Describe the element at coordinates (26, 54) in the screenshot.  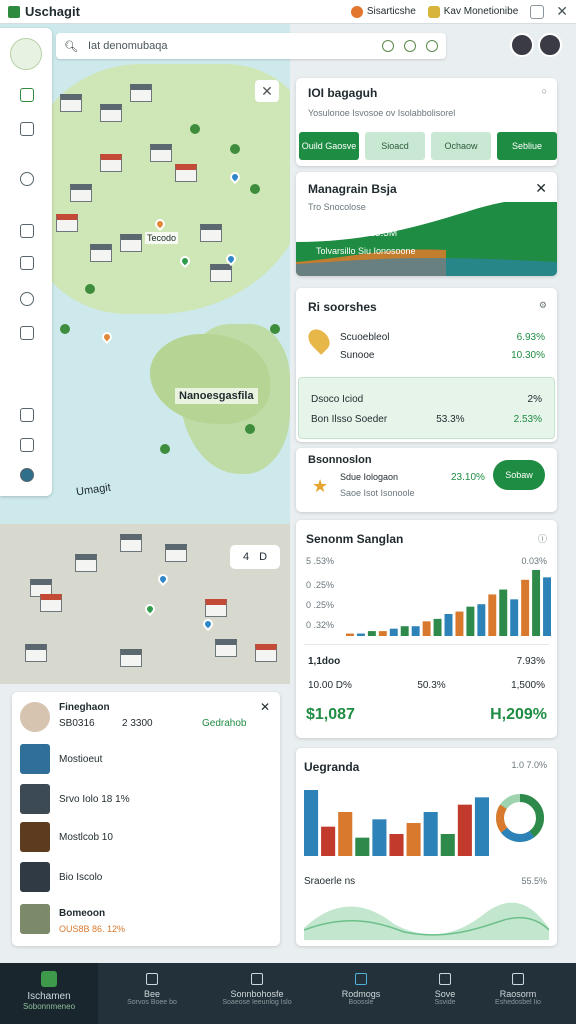
I see `rail-logo-icon` at that location.